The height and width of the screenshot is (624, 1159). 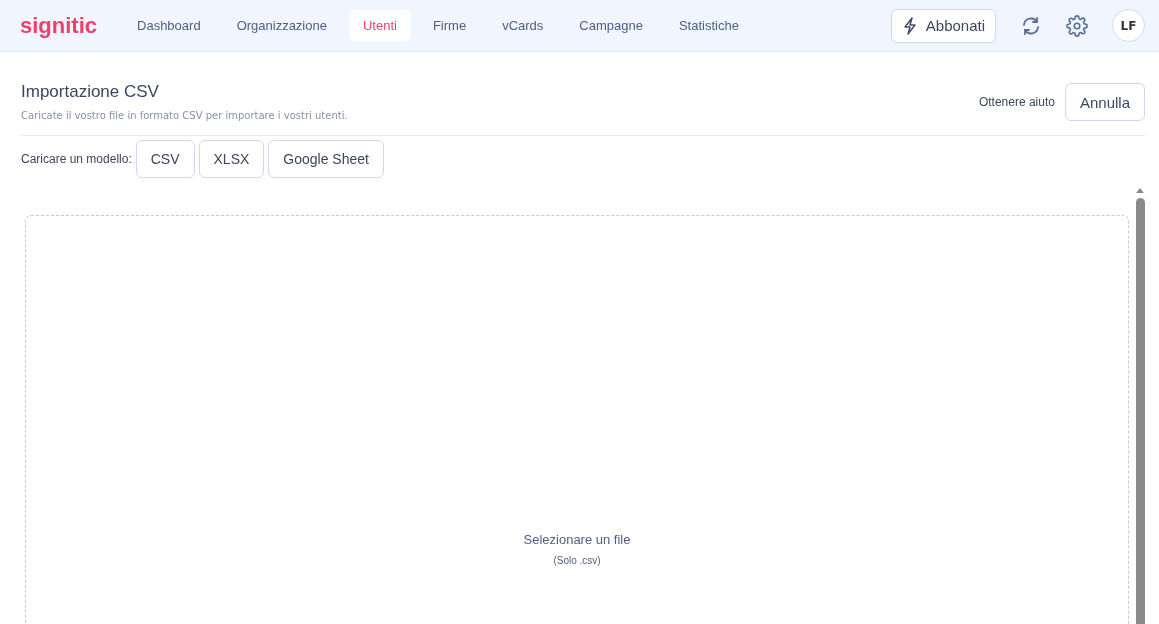 I want to click on nav-tab: Campagne, so click(x=611, y=25).